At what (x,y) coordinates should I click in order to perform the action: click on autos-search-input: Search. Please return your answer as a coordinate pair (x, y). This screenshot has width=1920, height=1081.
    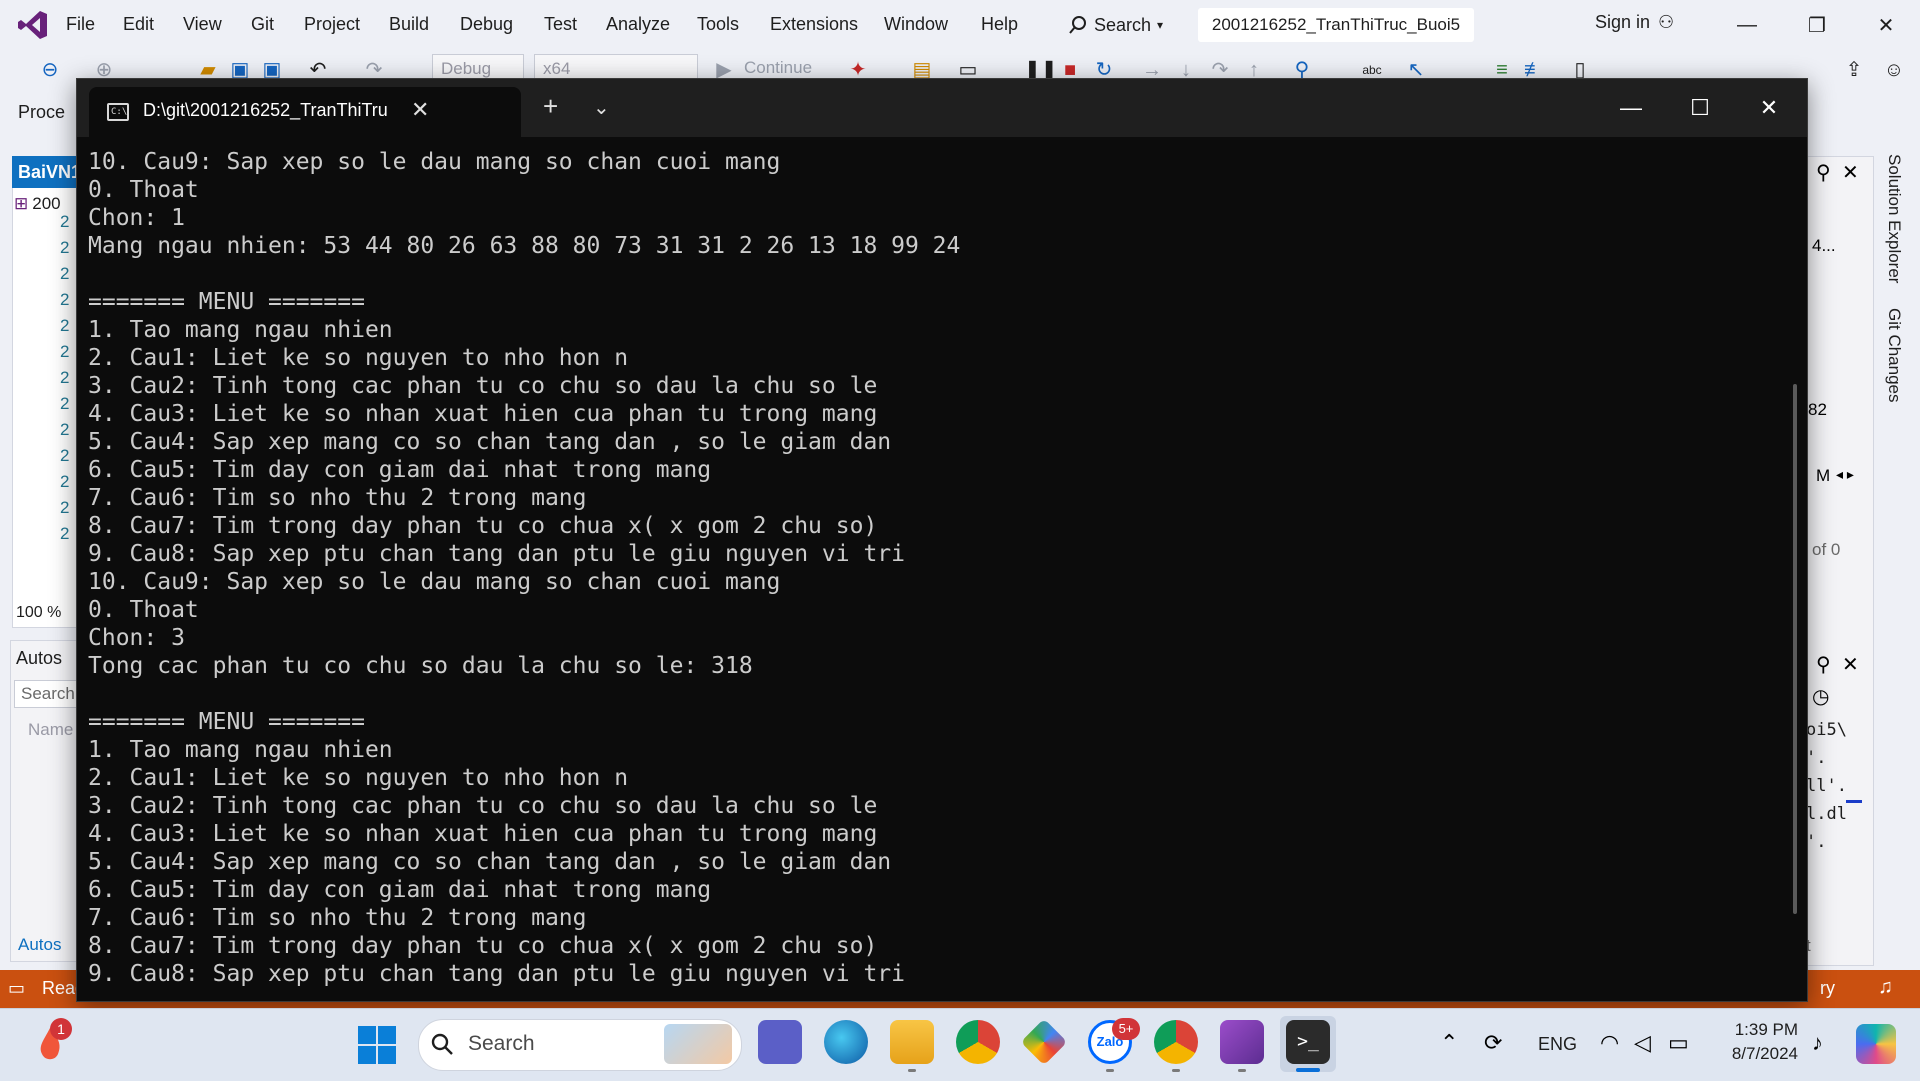
    Looking at the image, I should click on (46, 694).